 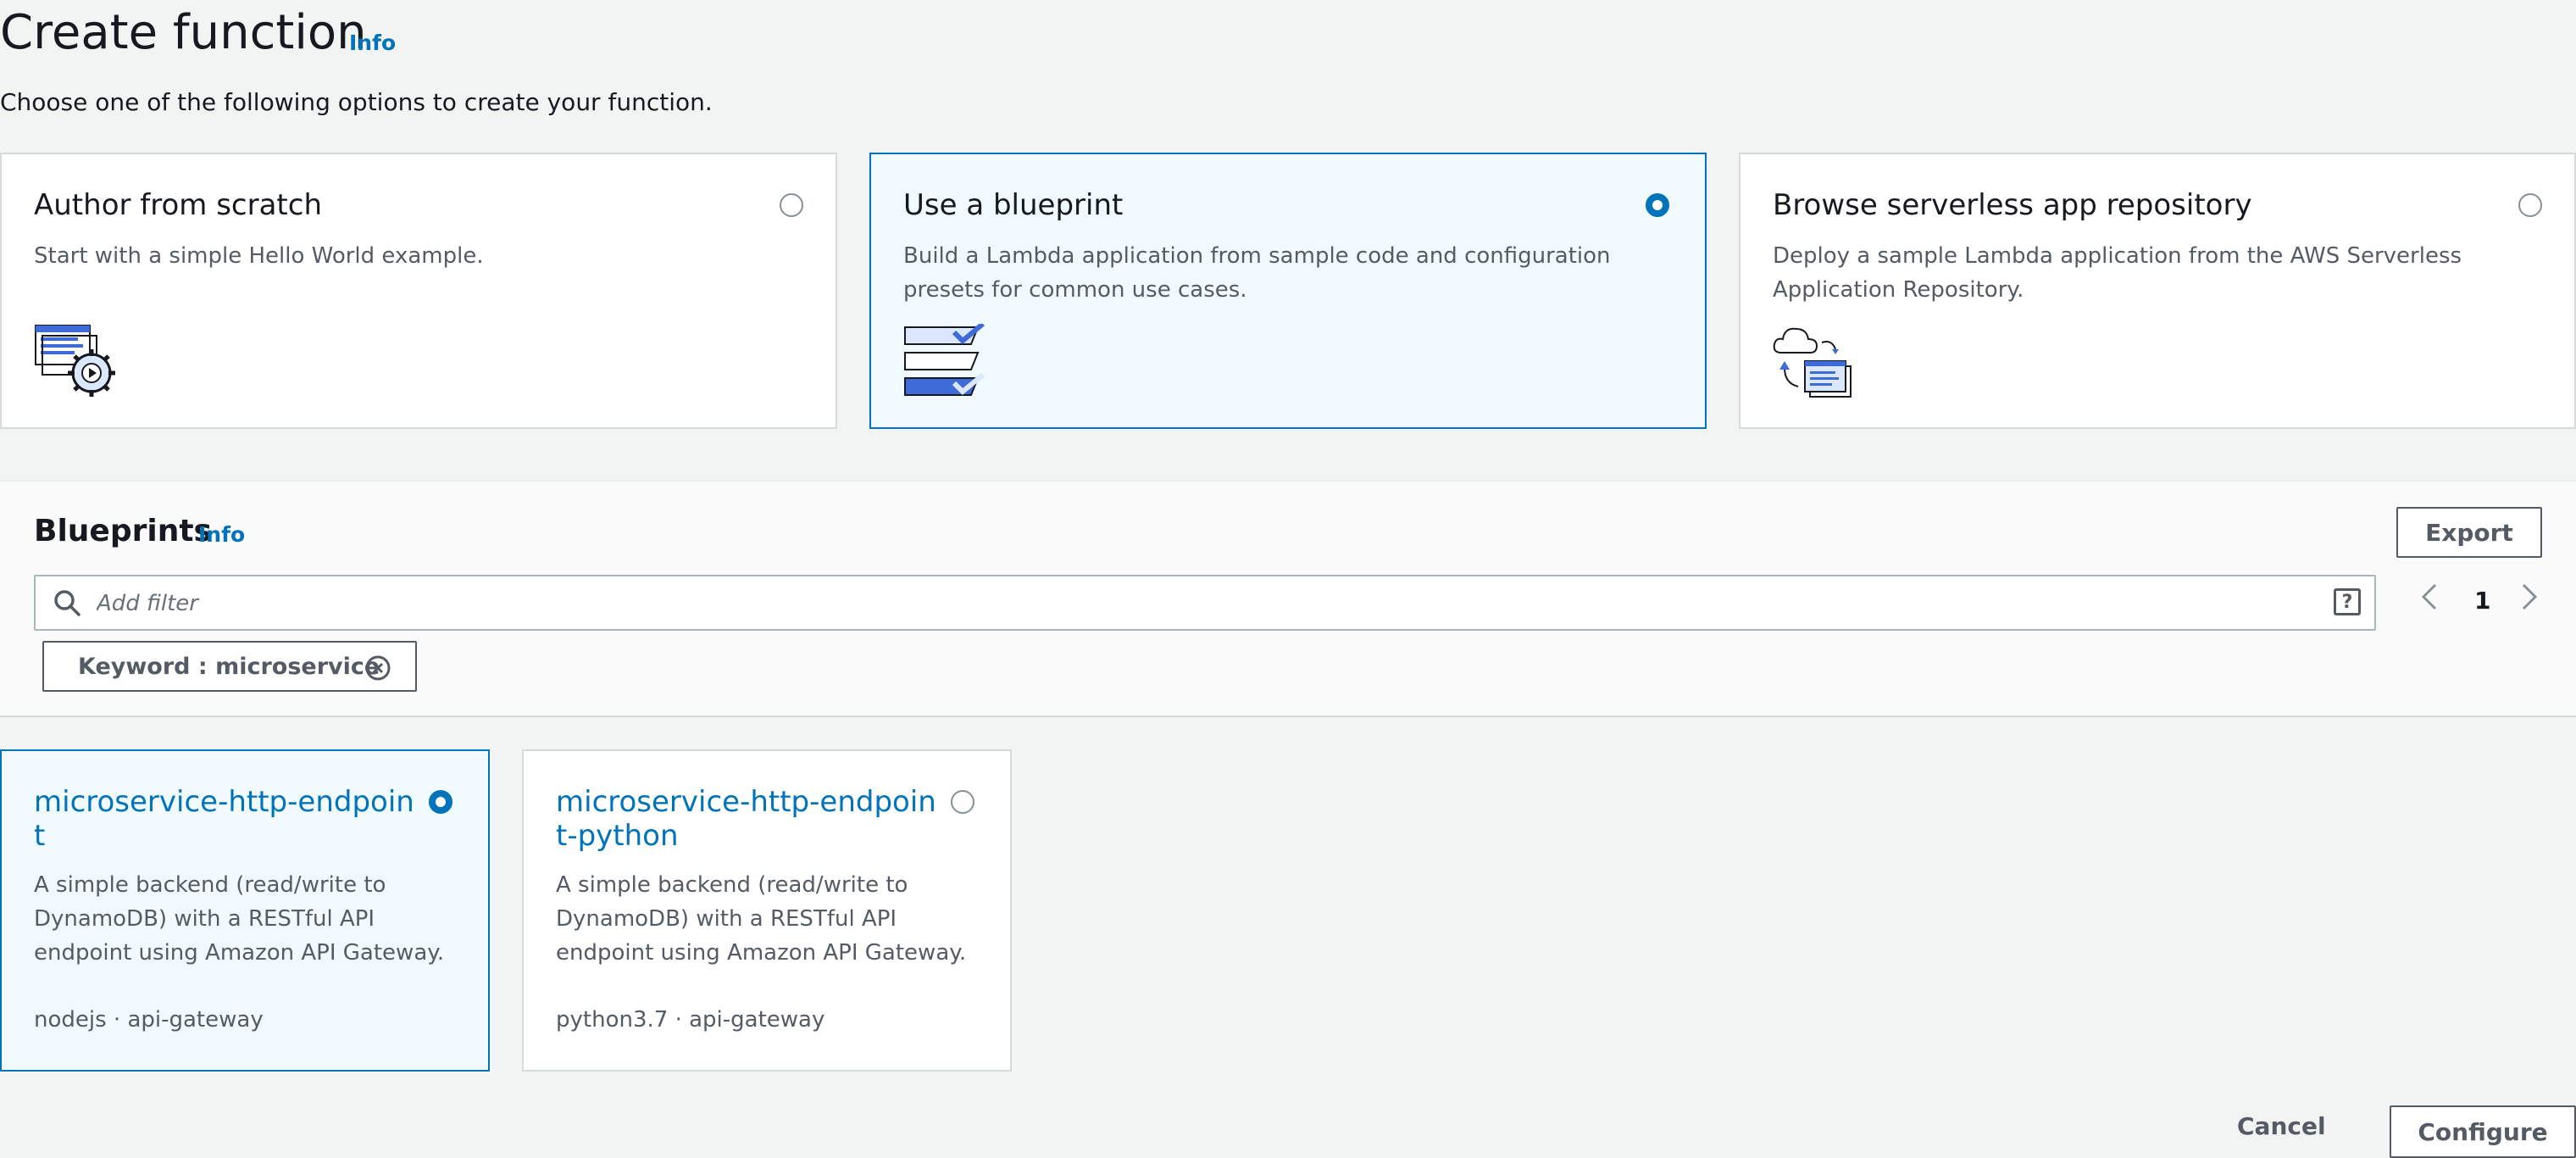 What do you see at coordinates (2529, 598) in the screenshot?
I see `chevron-right-icon` at bounding box center [2529, 598].